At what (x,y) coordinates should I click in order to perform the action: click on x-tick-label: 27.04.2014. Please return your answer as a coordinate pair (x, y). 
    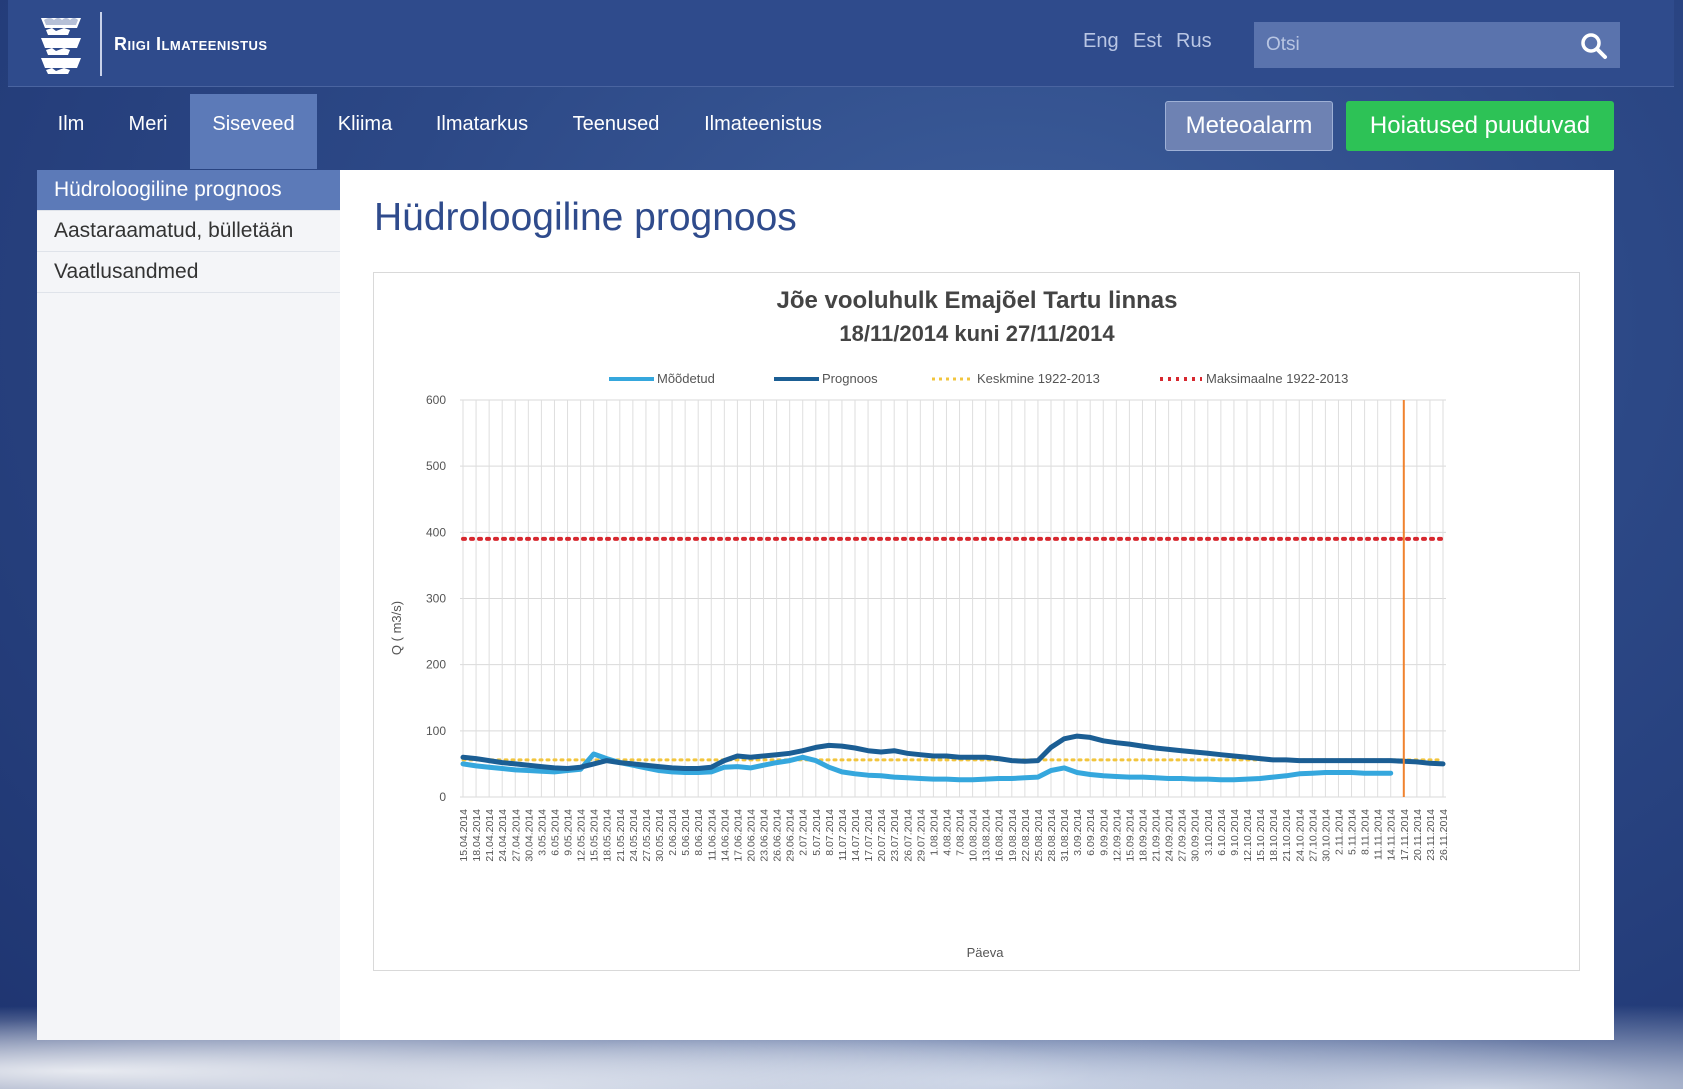
    Looking at the image, I should click on (516, 835).